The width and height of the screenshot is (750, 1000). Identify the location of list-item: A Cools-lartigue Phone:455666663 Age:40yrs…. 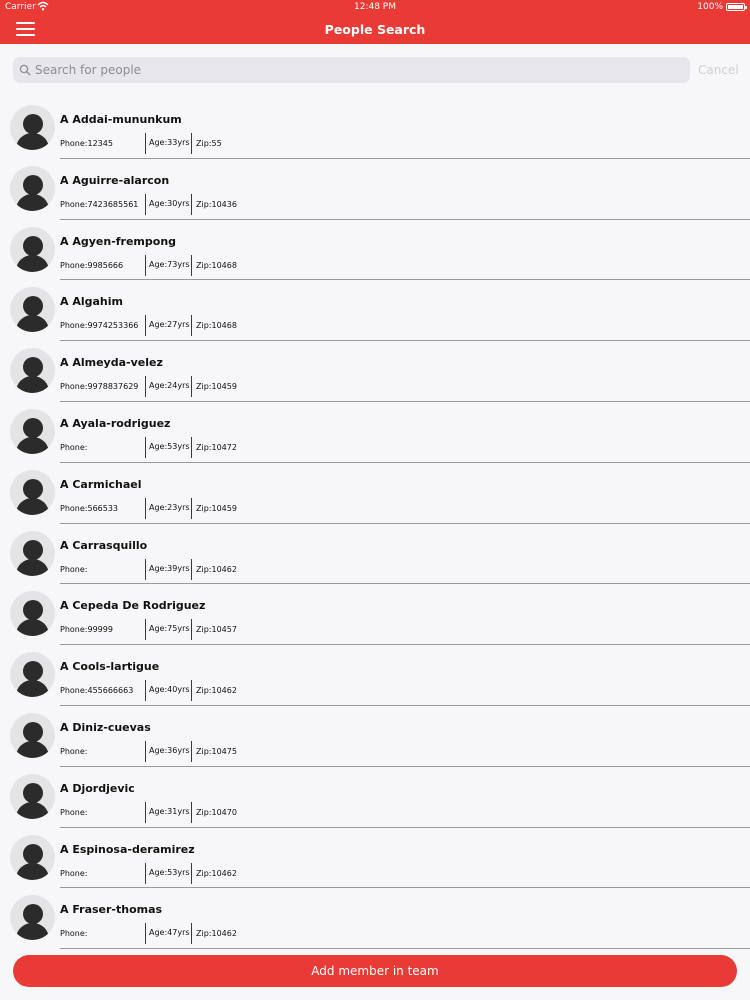
(375, 675).